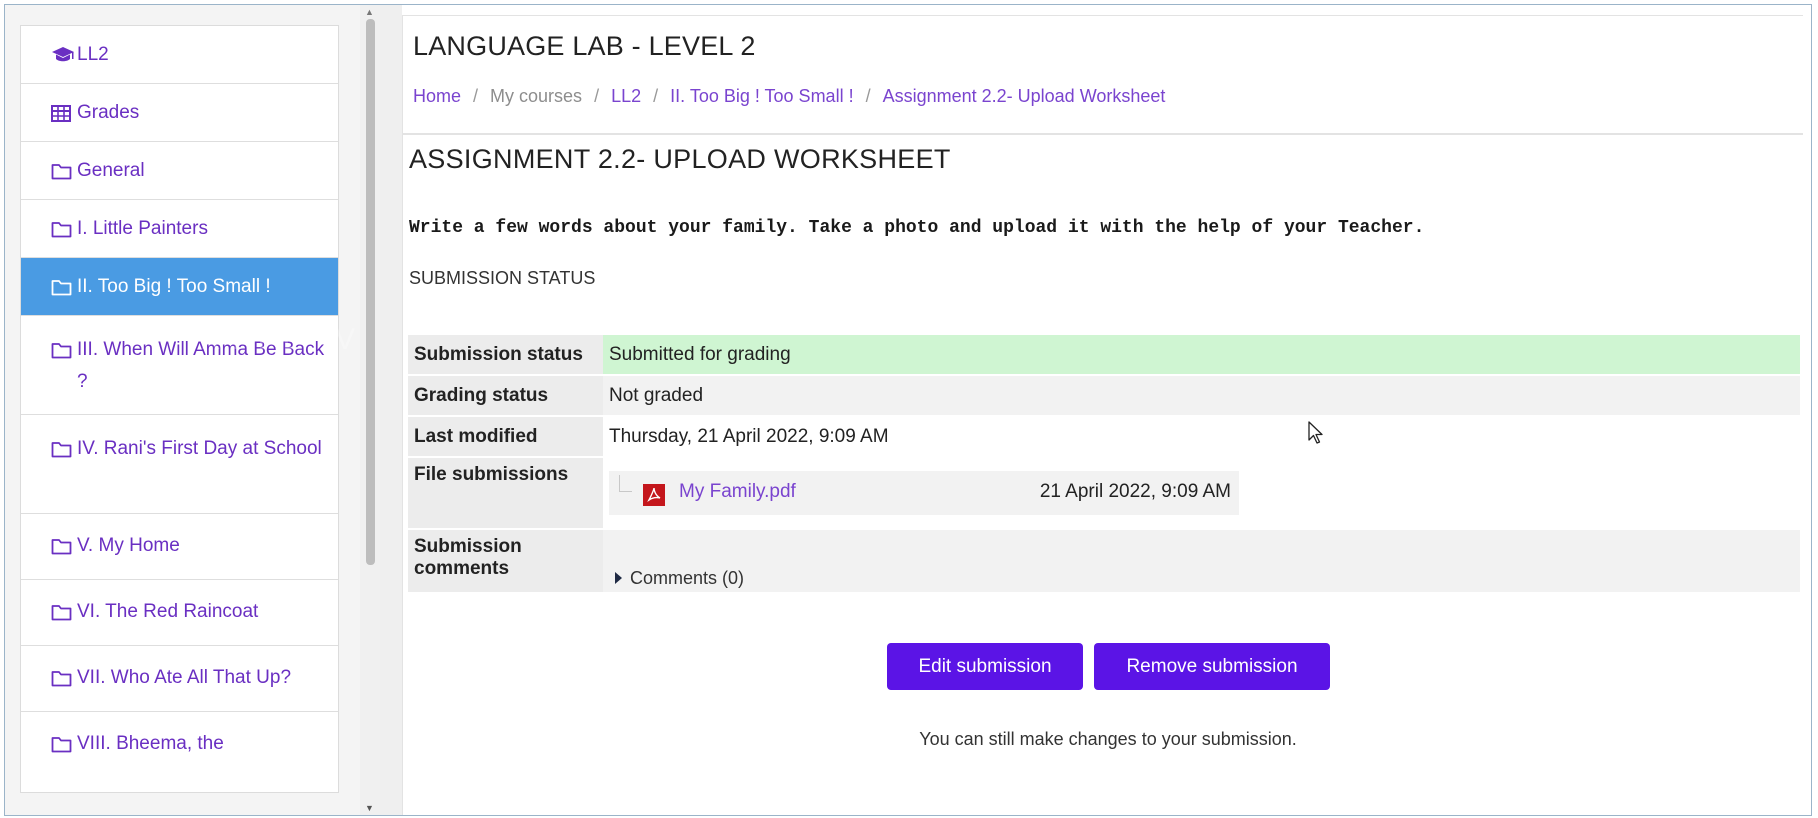  Describe the element at coordinates (626, 96) in the screenshot. I see `breadcrumb-course: LL2` at that location.